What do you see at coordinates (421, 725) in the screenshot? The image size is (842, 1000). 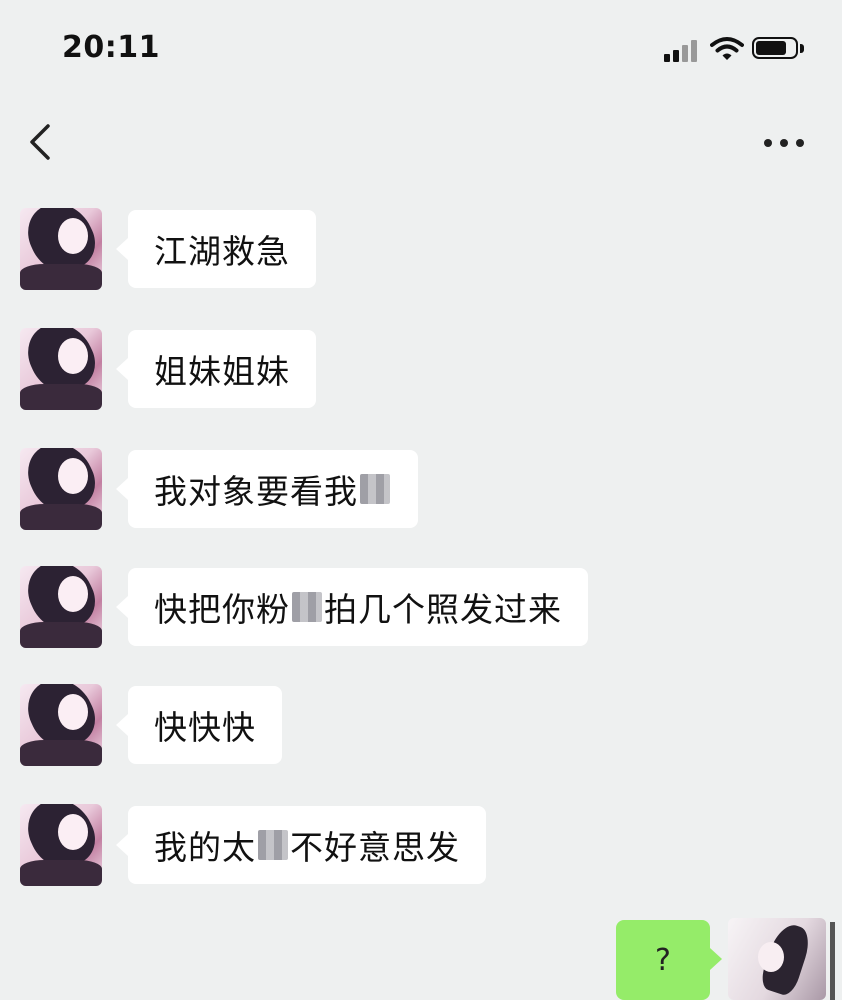 I see `message-row: 快快快` at bounding box center [421, 725].